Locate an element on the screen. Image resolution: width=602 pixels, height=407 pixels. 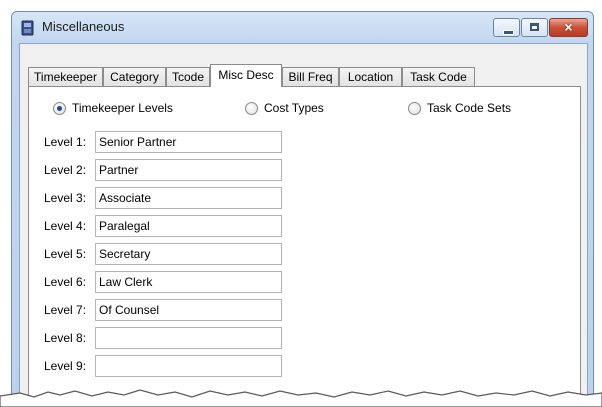
tab-location: Location is located at coordinates (370, 76).